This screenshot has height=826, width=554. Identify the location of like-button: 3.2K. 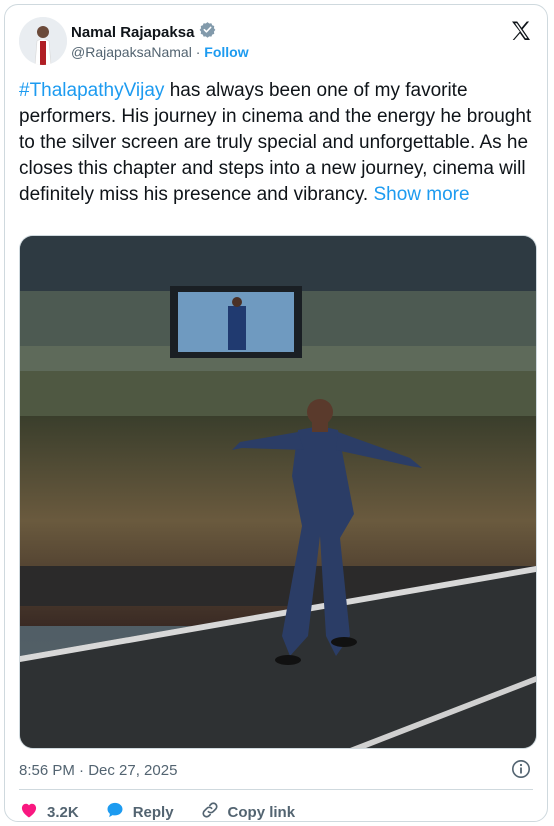
(49, 812).